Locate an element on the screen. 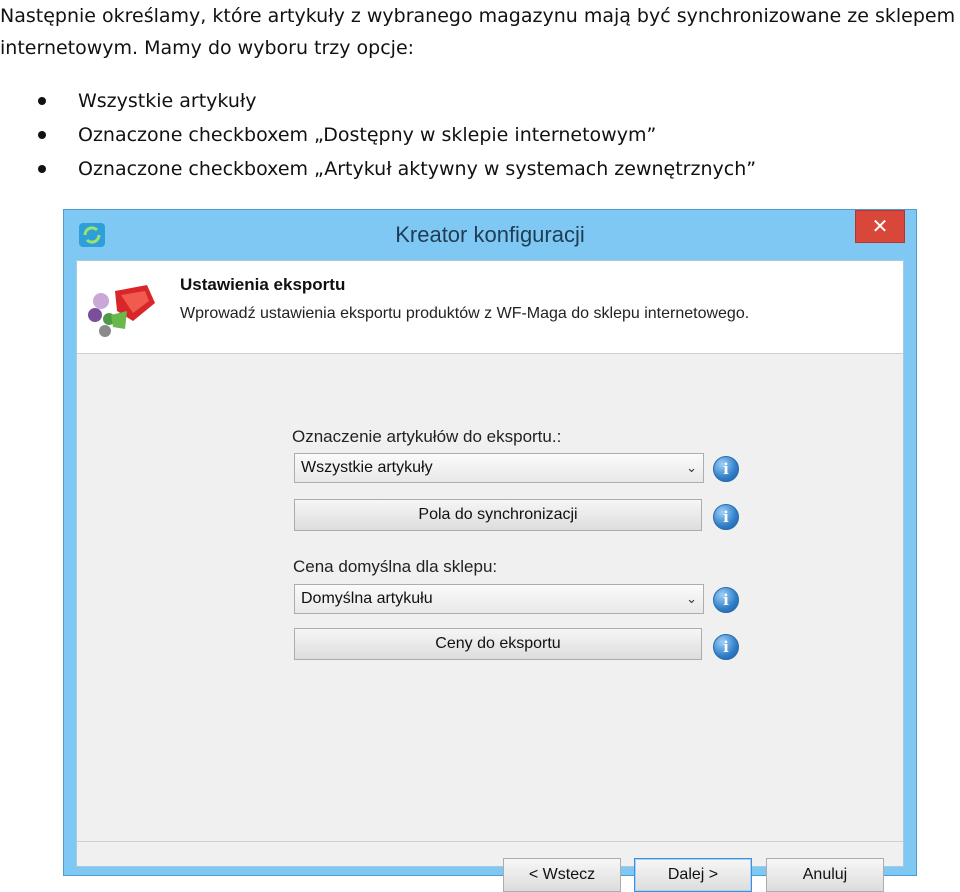  article-marking-label: Oznaczenie artykułów do eksportu.: is located at coordinates (427, 436).